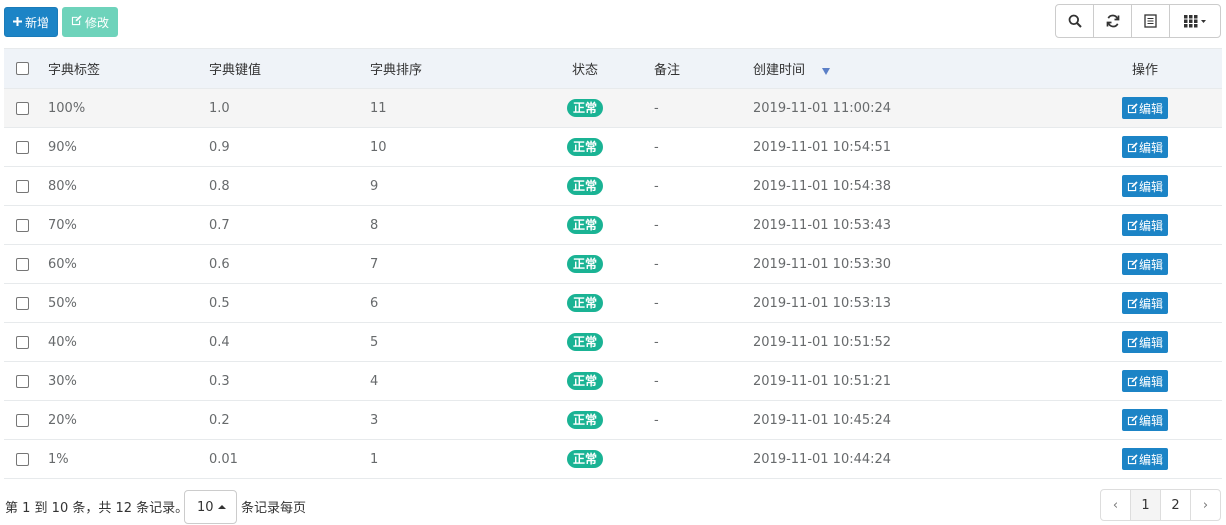  I want to click on header-label: 字典标签, so click(74, 68).